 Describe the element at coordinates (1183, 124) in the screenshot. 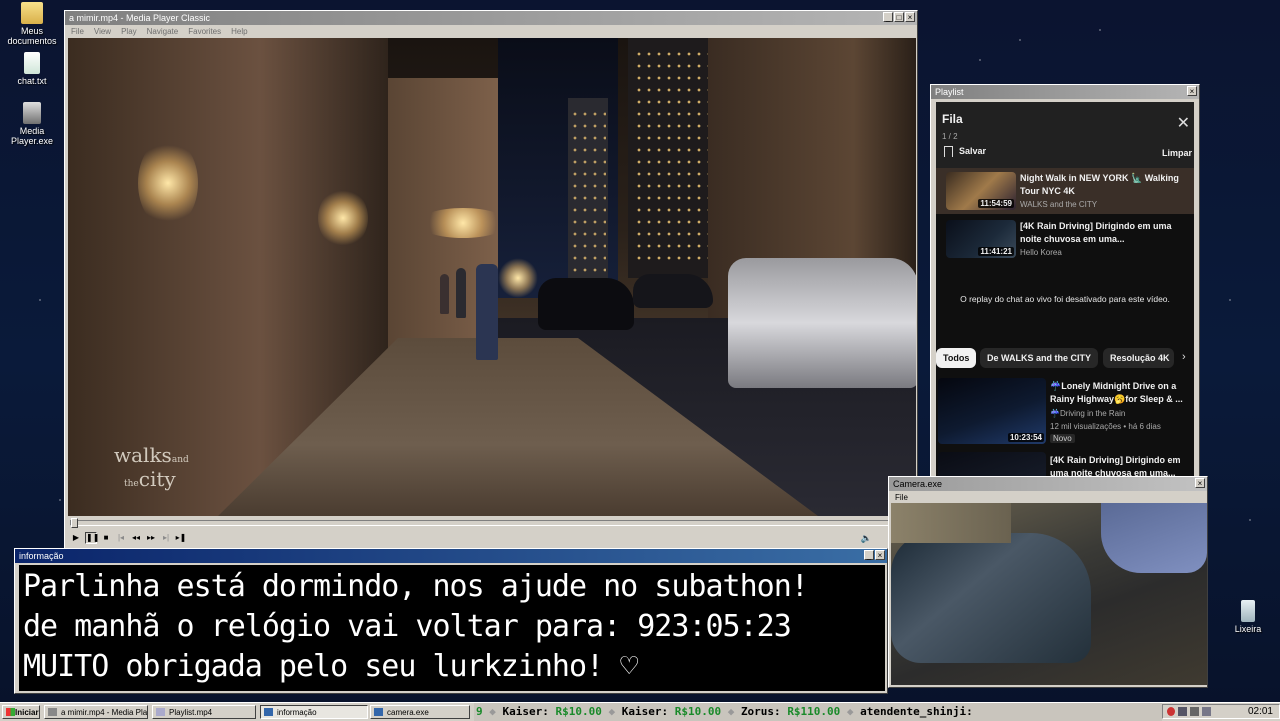

I see `queue-close-icon: ✕` at that location.